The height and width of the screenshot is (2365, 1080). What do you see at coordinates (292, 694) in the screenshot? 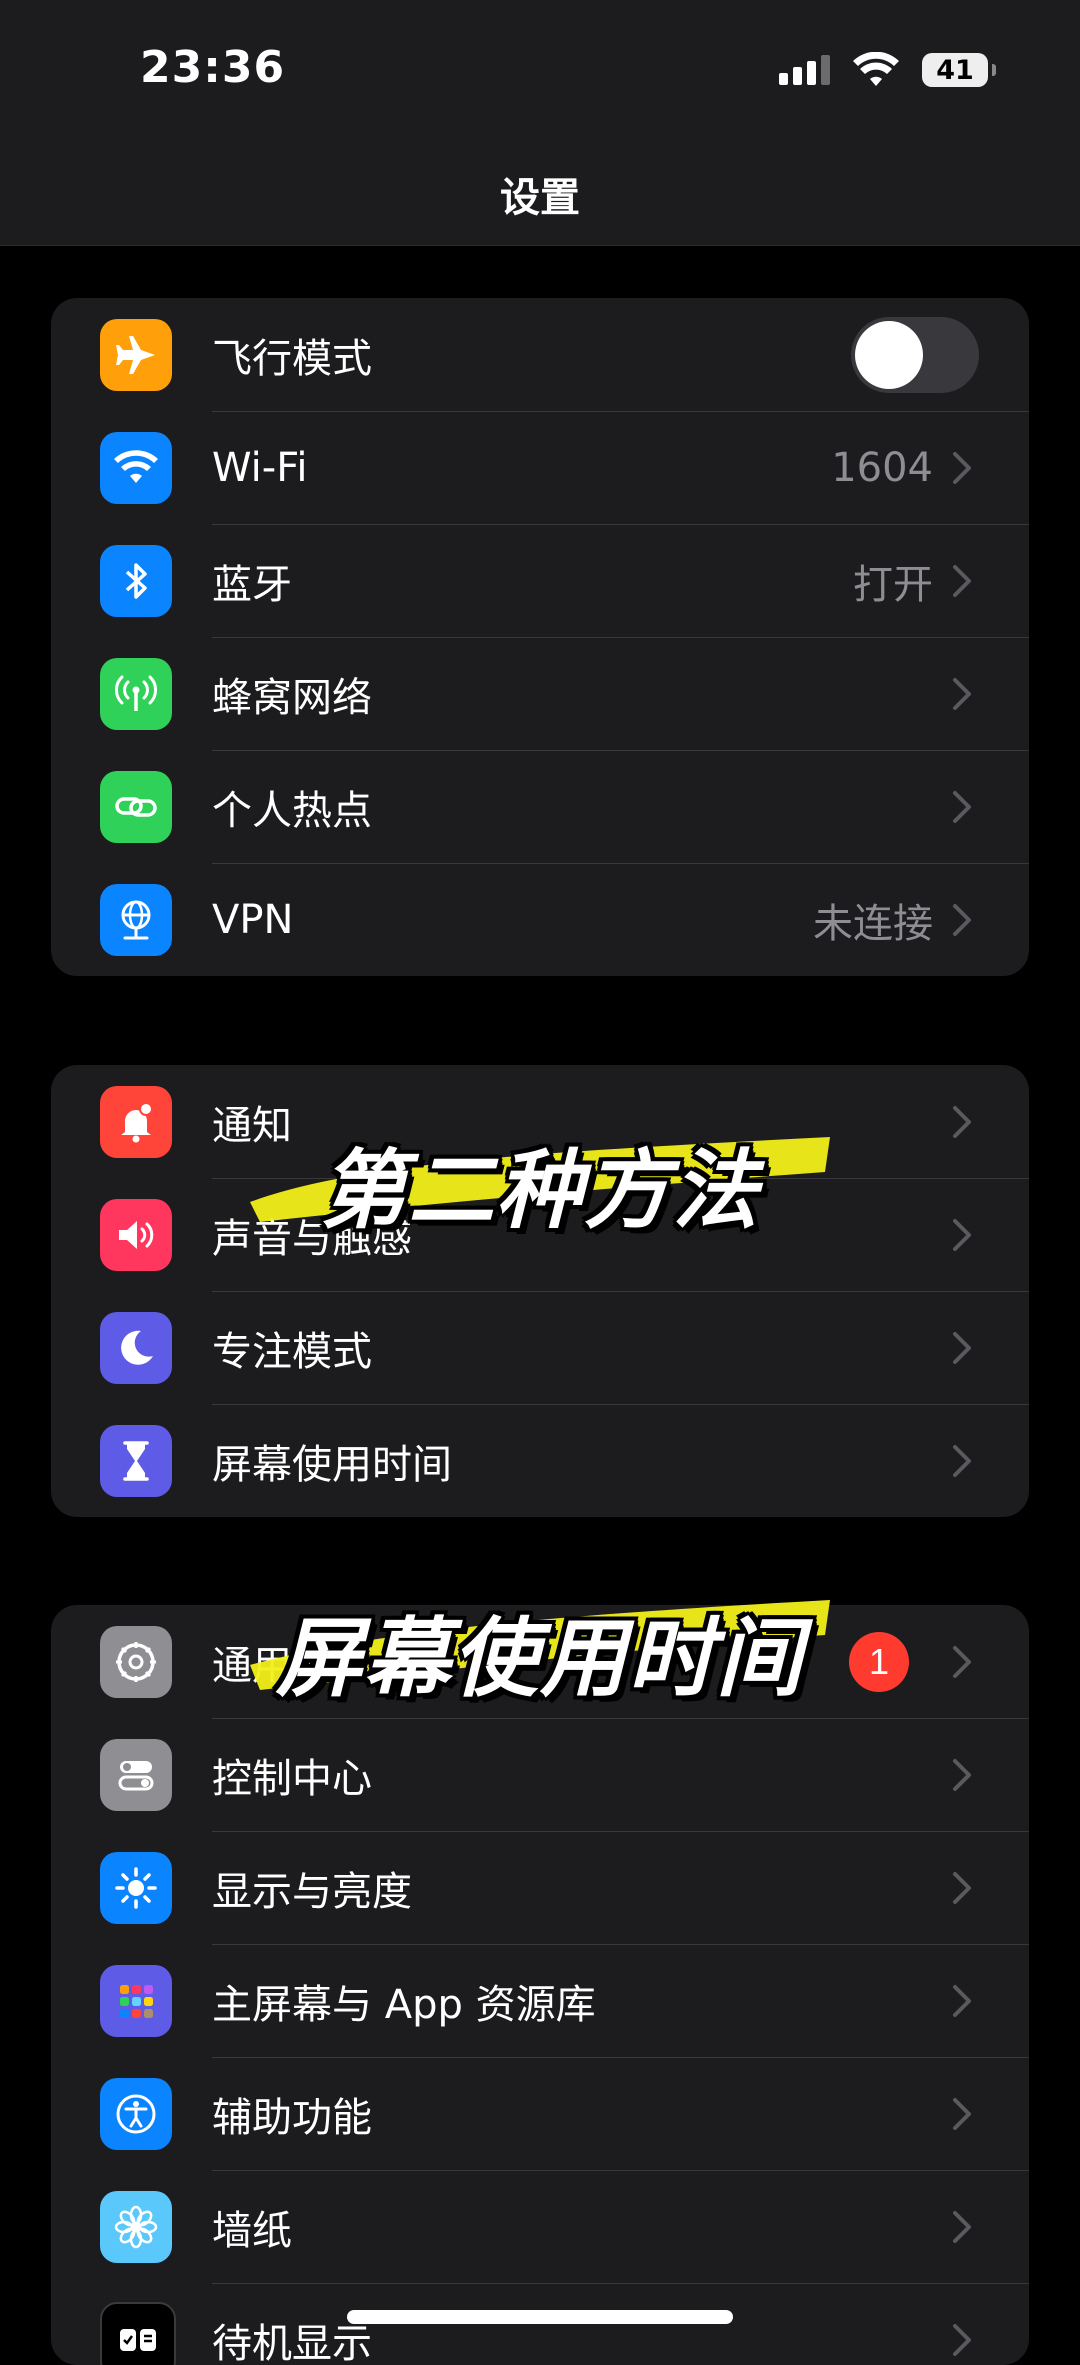
I see `settings-row-label: 蜂窝网络` at bounding box center [292, 694].